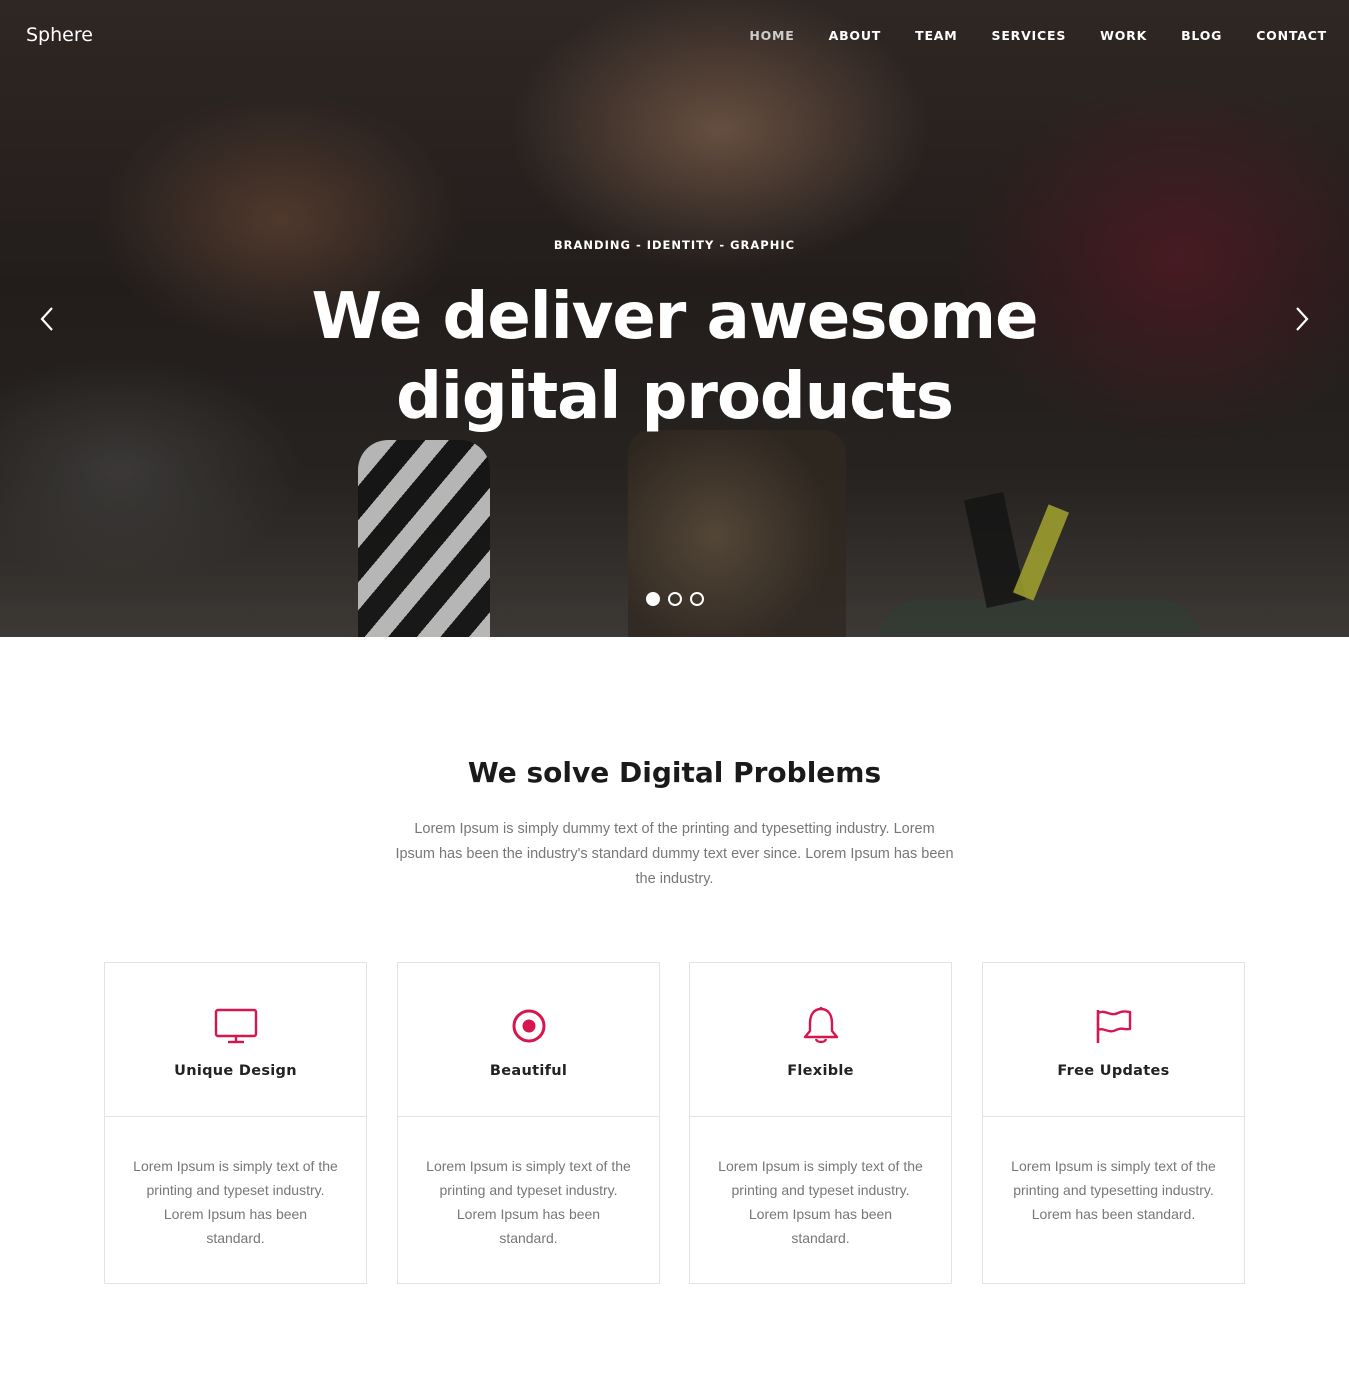 This screenshot has height=1400, width=1349. Describe the element at coordinates (528, 1071) in the screenshot. I see `feature-title: Beautiful` at that location.